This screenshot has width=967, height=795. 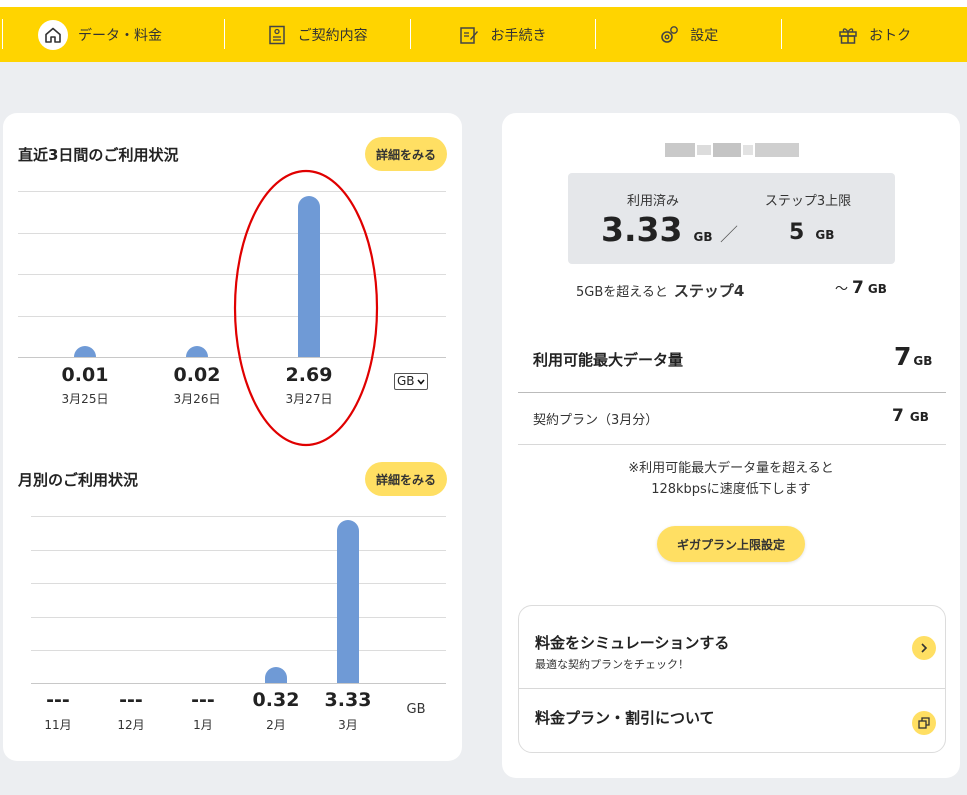 I want to click on redacted-phone-number, so click(x=732, y=150).